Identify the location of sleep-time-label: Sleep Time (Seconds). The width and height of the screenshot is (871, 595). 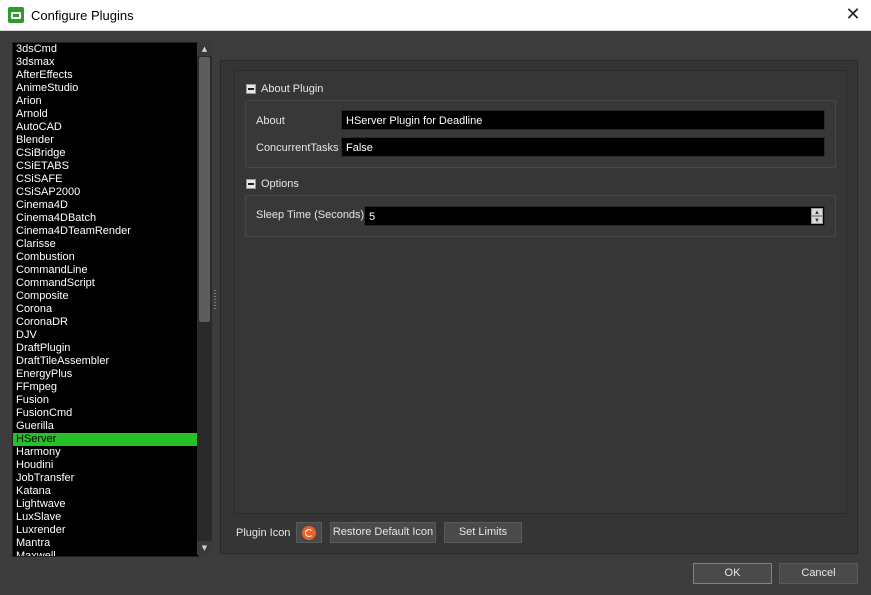
(310, 215).